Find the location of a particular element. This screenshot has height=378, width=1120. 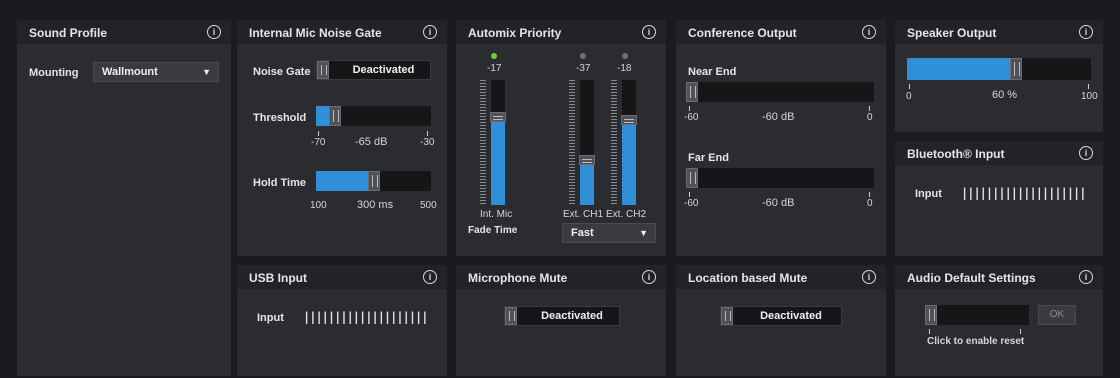

near-end-slider is located at coordinates (780, 92).